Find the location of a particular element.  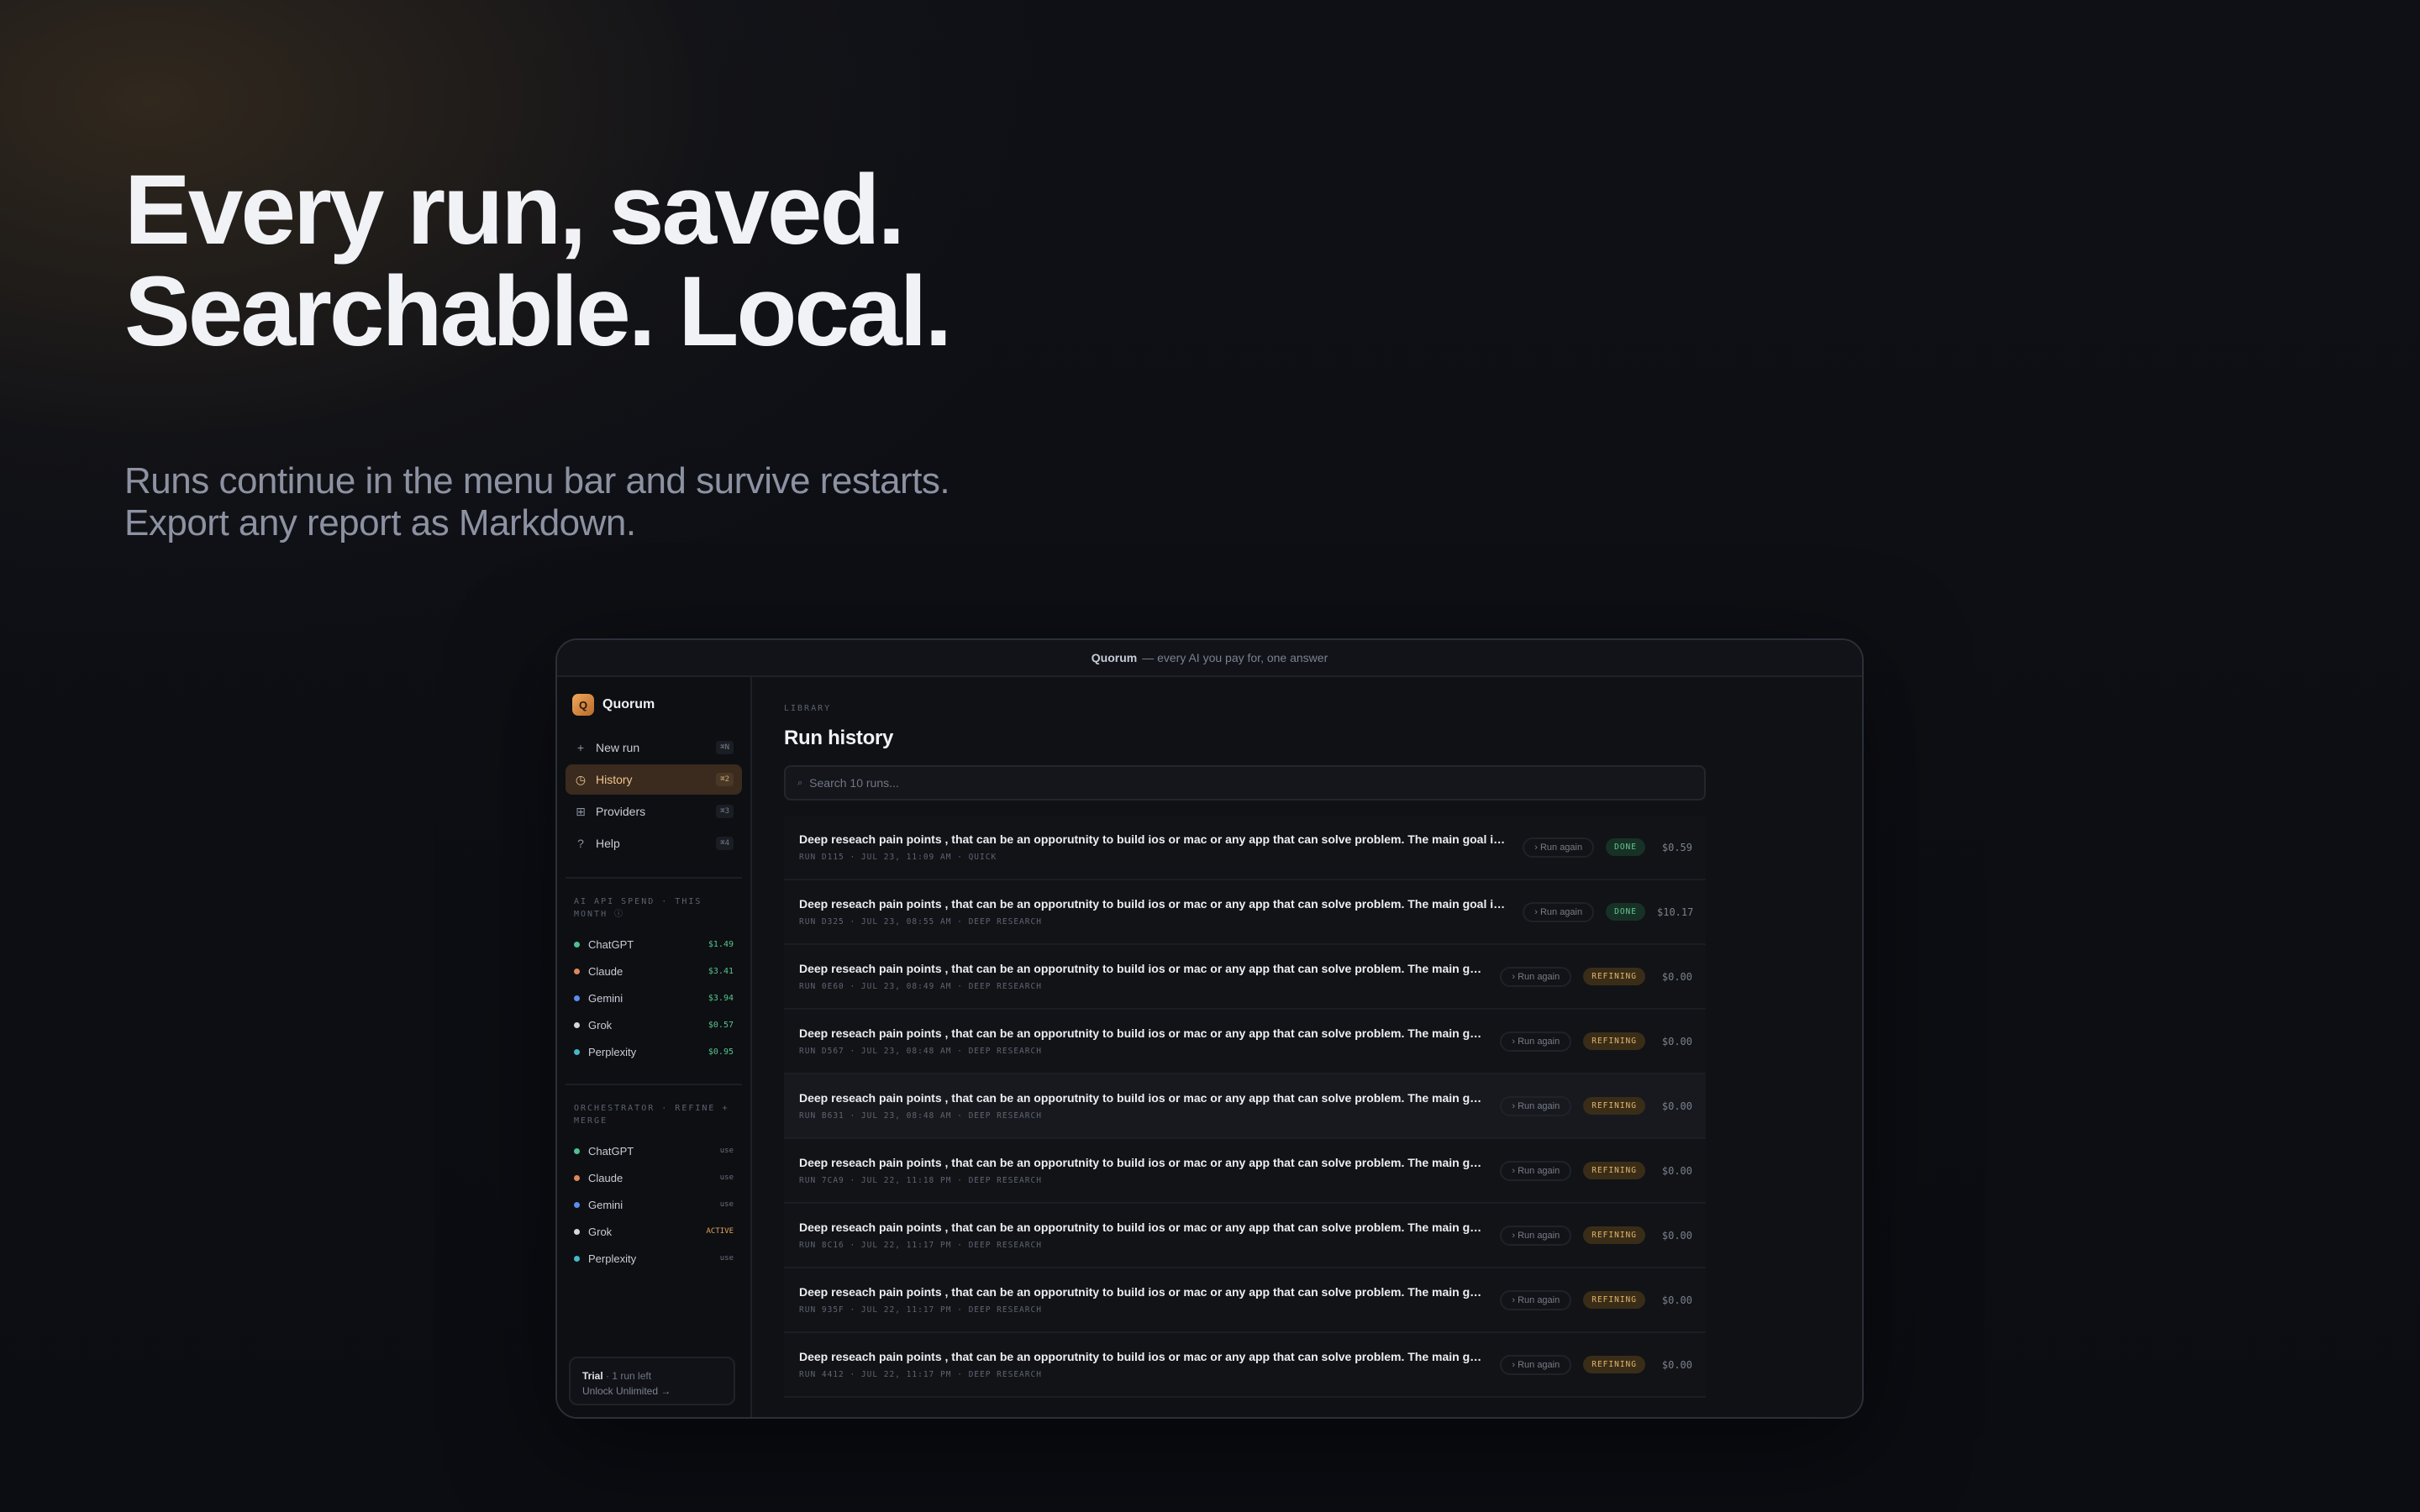

sidebar-item-providers: ⊞ Providers ⌘3 is located at coordinates (654, 811).